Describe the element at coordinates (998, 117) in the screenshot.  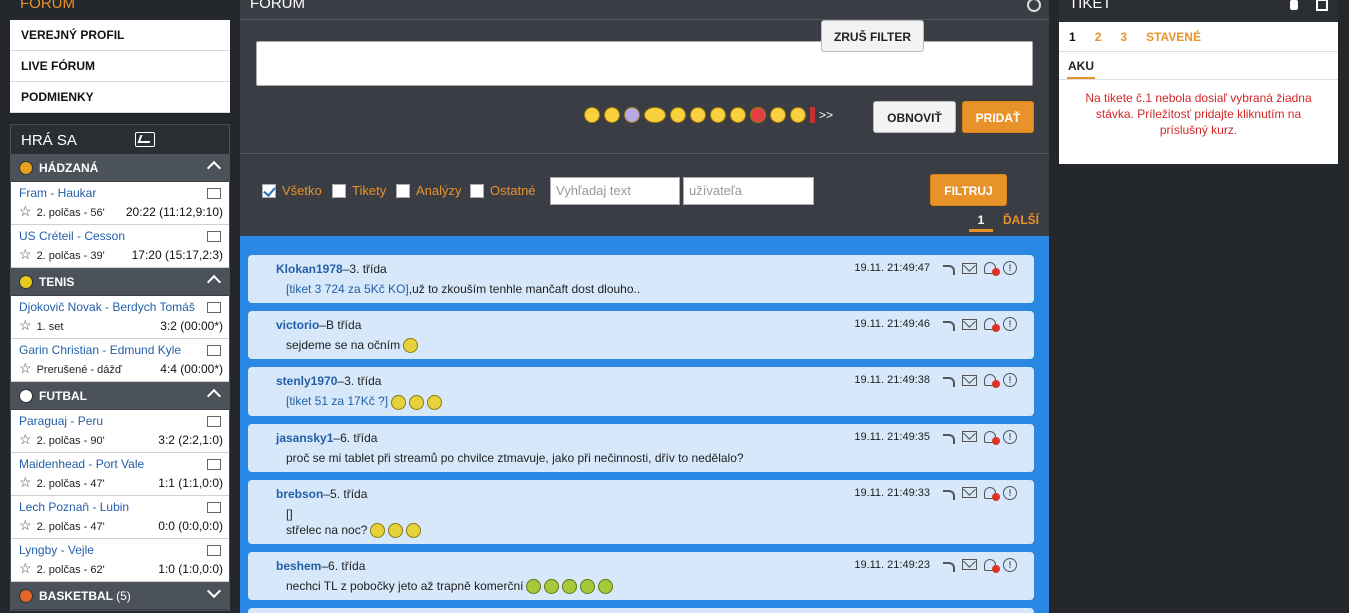
I see `add-post-button: PRIDAŤ` at that location.